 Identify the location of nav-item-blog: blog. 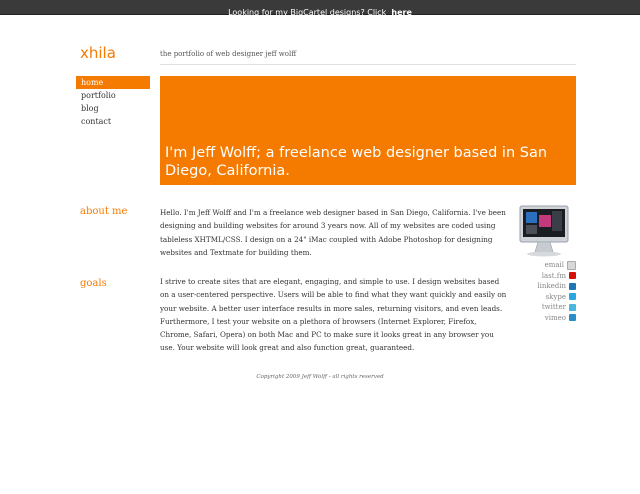
(113, 108).